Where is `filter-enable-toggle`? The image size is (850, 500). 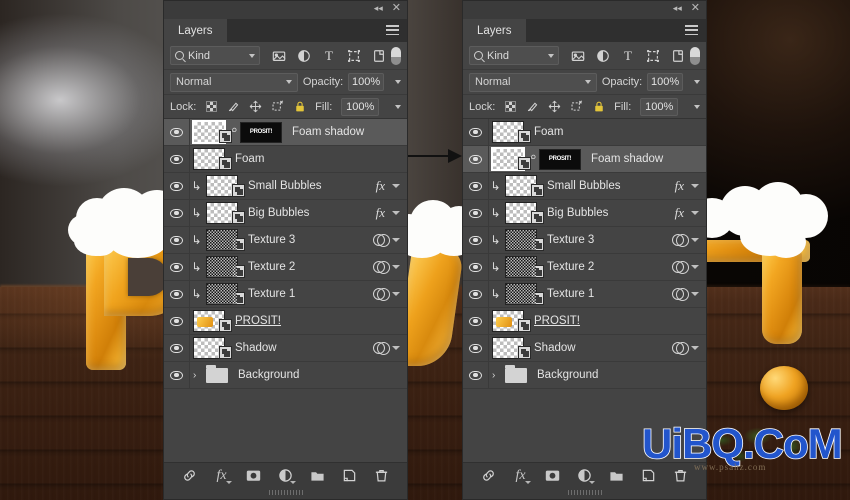
filter-enable-toggle is located at coordinates (396, 55).